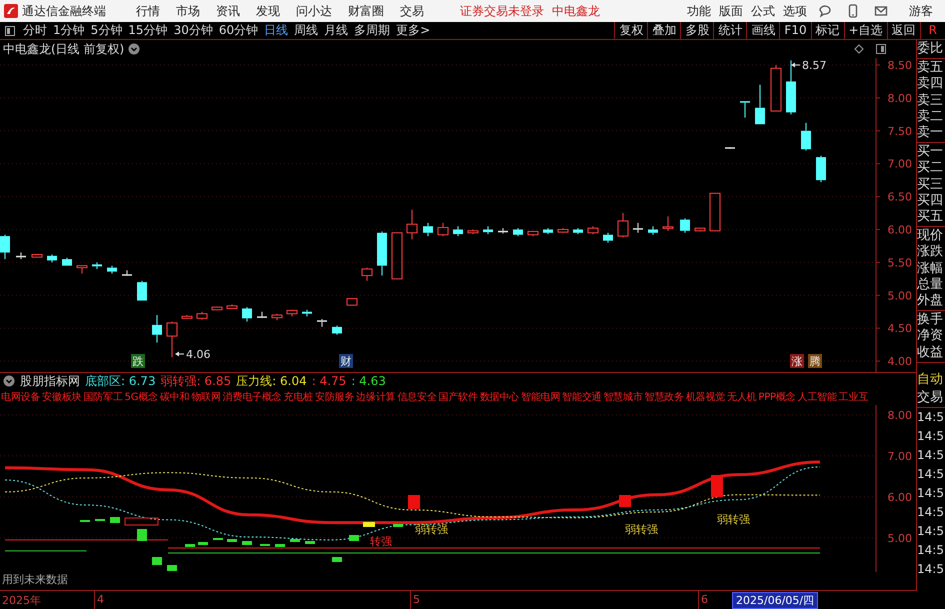 The image size is (945, 609). What do you see at coordinates (576, 11) in the screenshot?
I see `notice-link: 中电鑫龙` at bounding box center [576, 11].